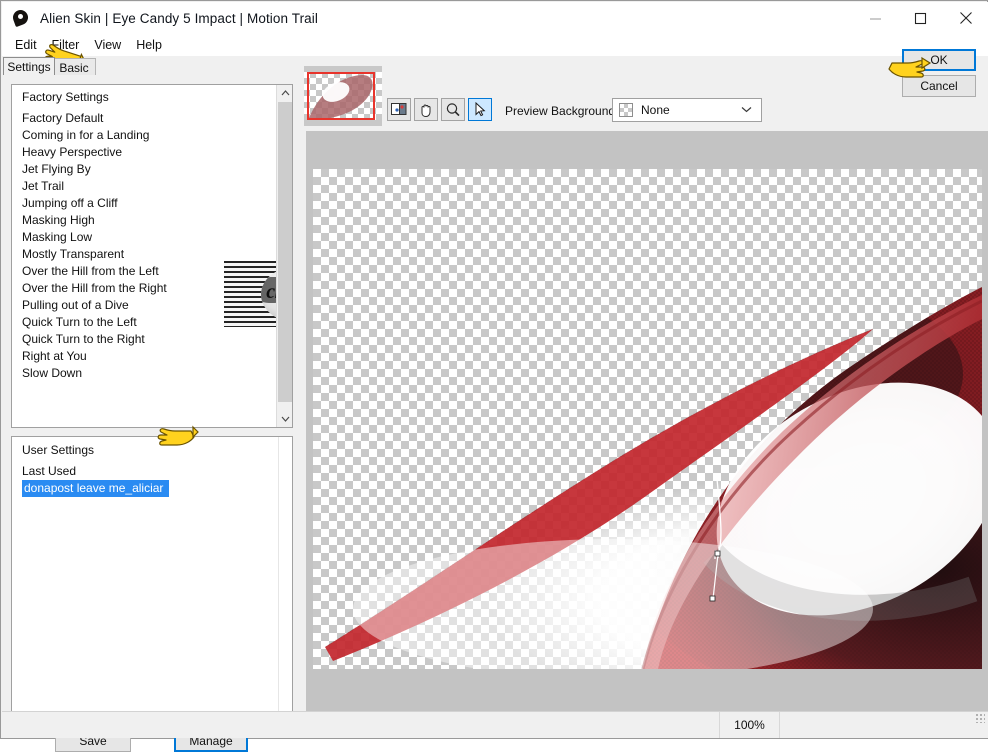 This screenshot has width=988, height=754. What do you see at coordinates (426, 109) in the screenshot?
I see `hand-pan-icon` at bounding box center [426, 109].